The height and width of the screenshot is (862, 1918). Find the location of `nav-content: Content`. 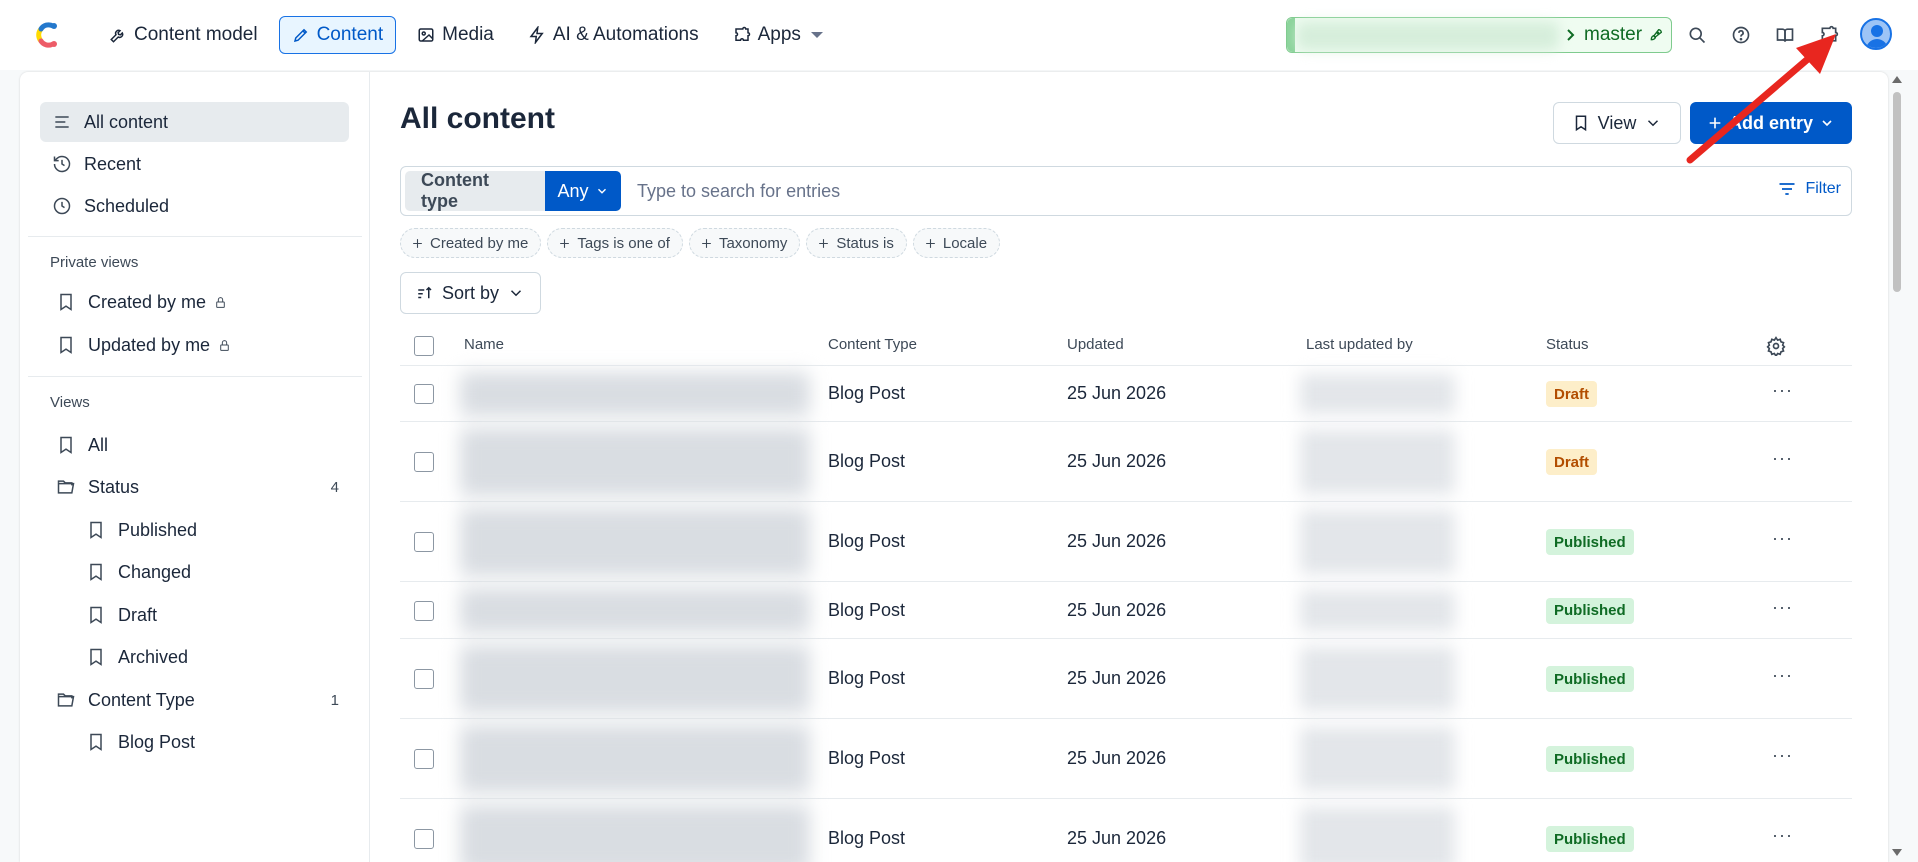

nav-content: Content is located at coordinates (337, 35).